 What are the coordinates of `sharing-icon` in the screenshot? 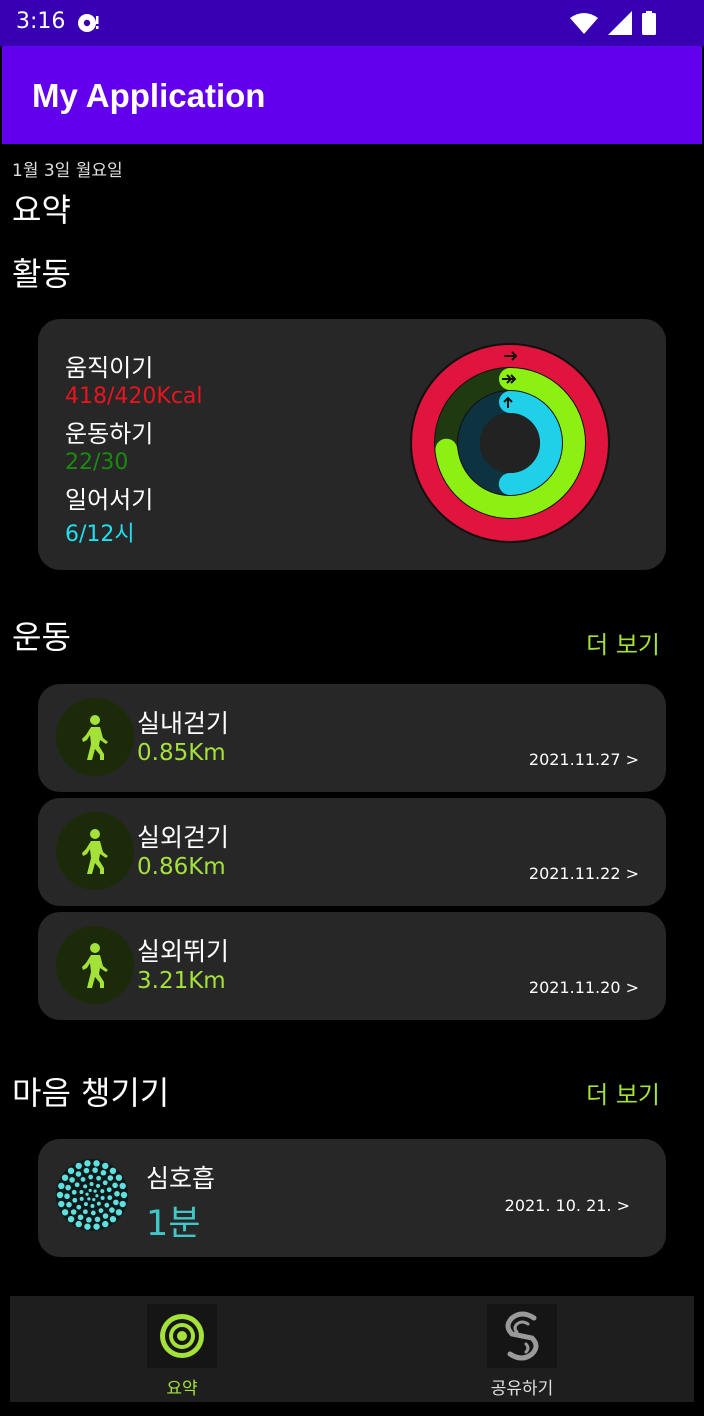 It's located at (522, 1336).